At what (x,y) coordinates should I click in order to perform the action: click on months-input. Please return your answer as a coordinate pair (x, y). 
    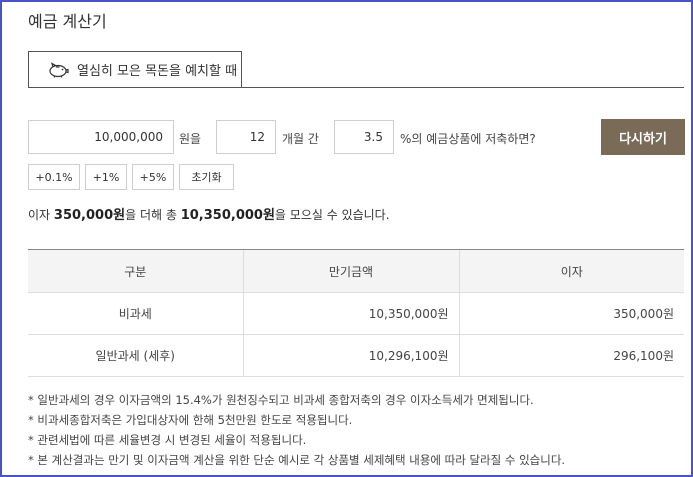
    Looking at the image, I should click on (246, 137).